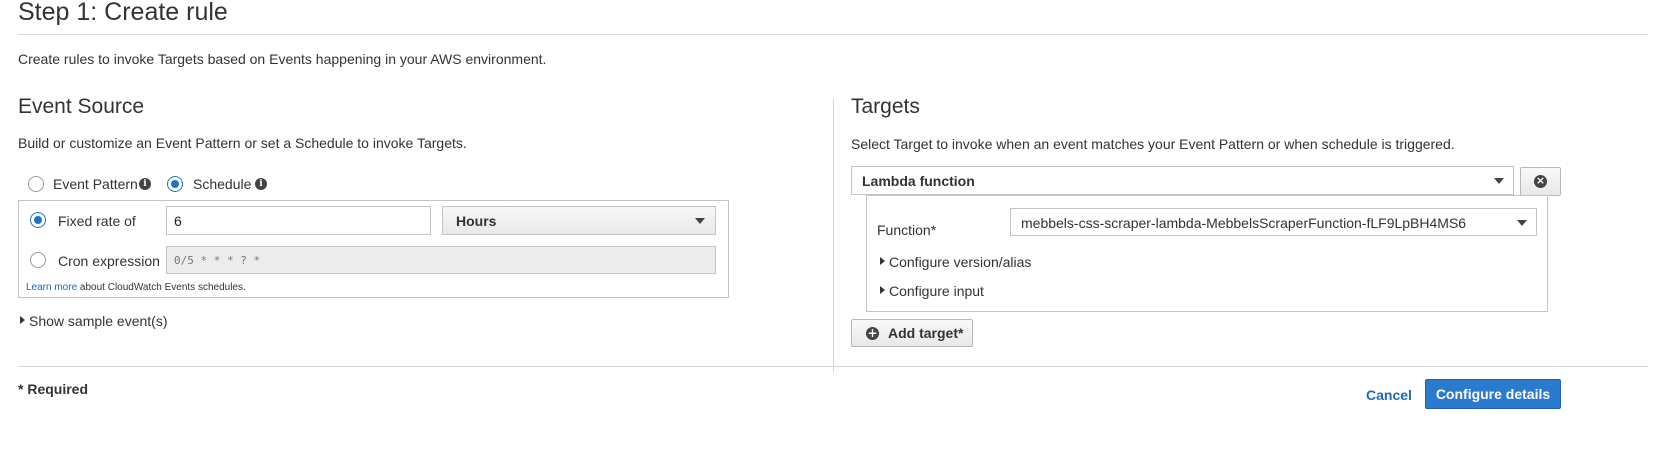 The height and width of the screenshot is (461, 1654). I want to click on fixed-rate-radio, so click(38, 220).